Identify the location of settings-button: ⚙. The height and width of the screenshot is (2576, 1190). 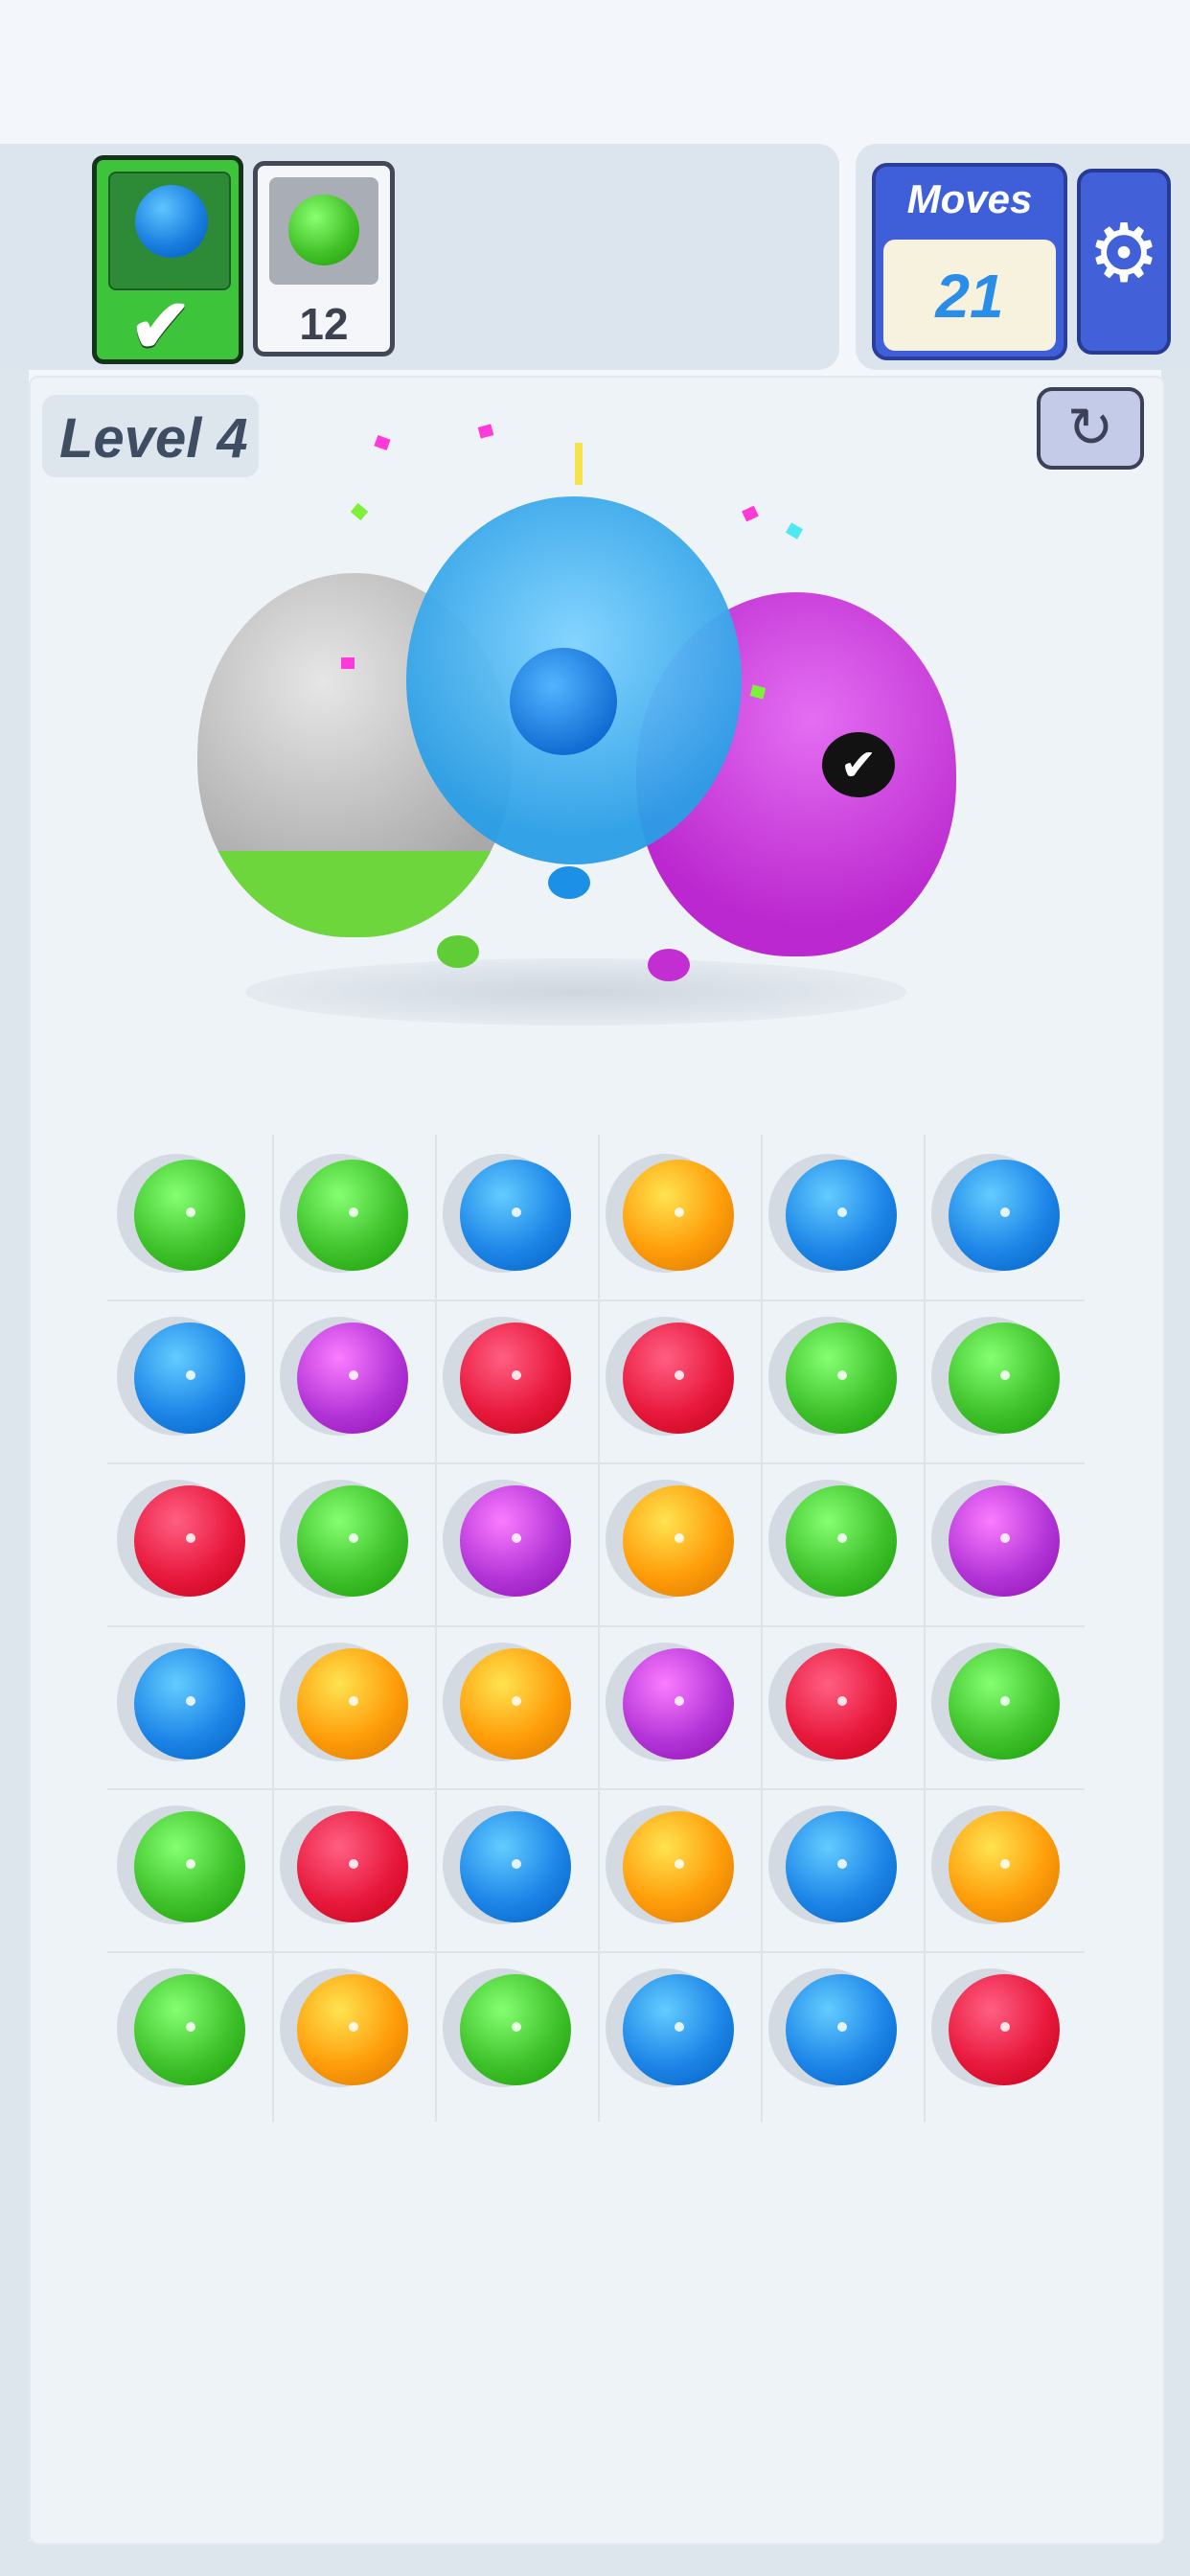
(1124, 262).